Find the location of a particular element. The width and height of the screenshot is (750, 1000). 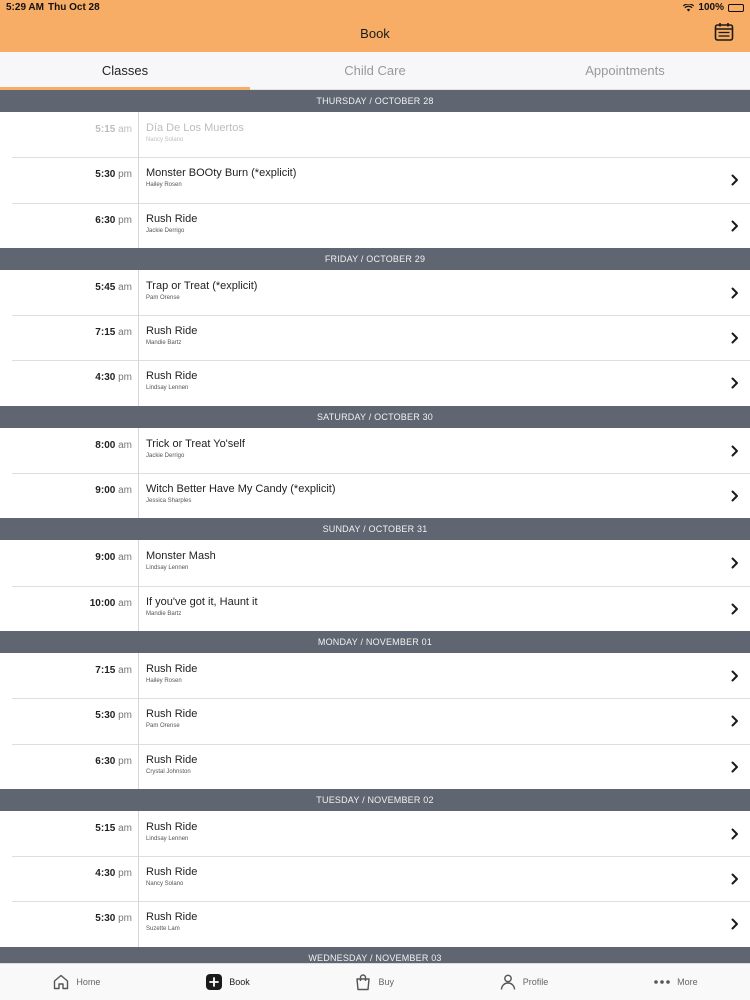

tabbar-item-book: Book is located at coordinates (227, 982).